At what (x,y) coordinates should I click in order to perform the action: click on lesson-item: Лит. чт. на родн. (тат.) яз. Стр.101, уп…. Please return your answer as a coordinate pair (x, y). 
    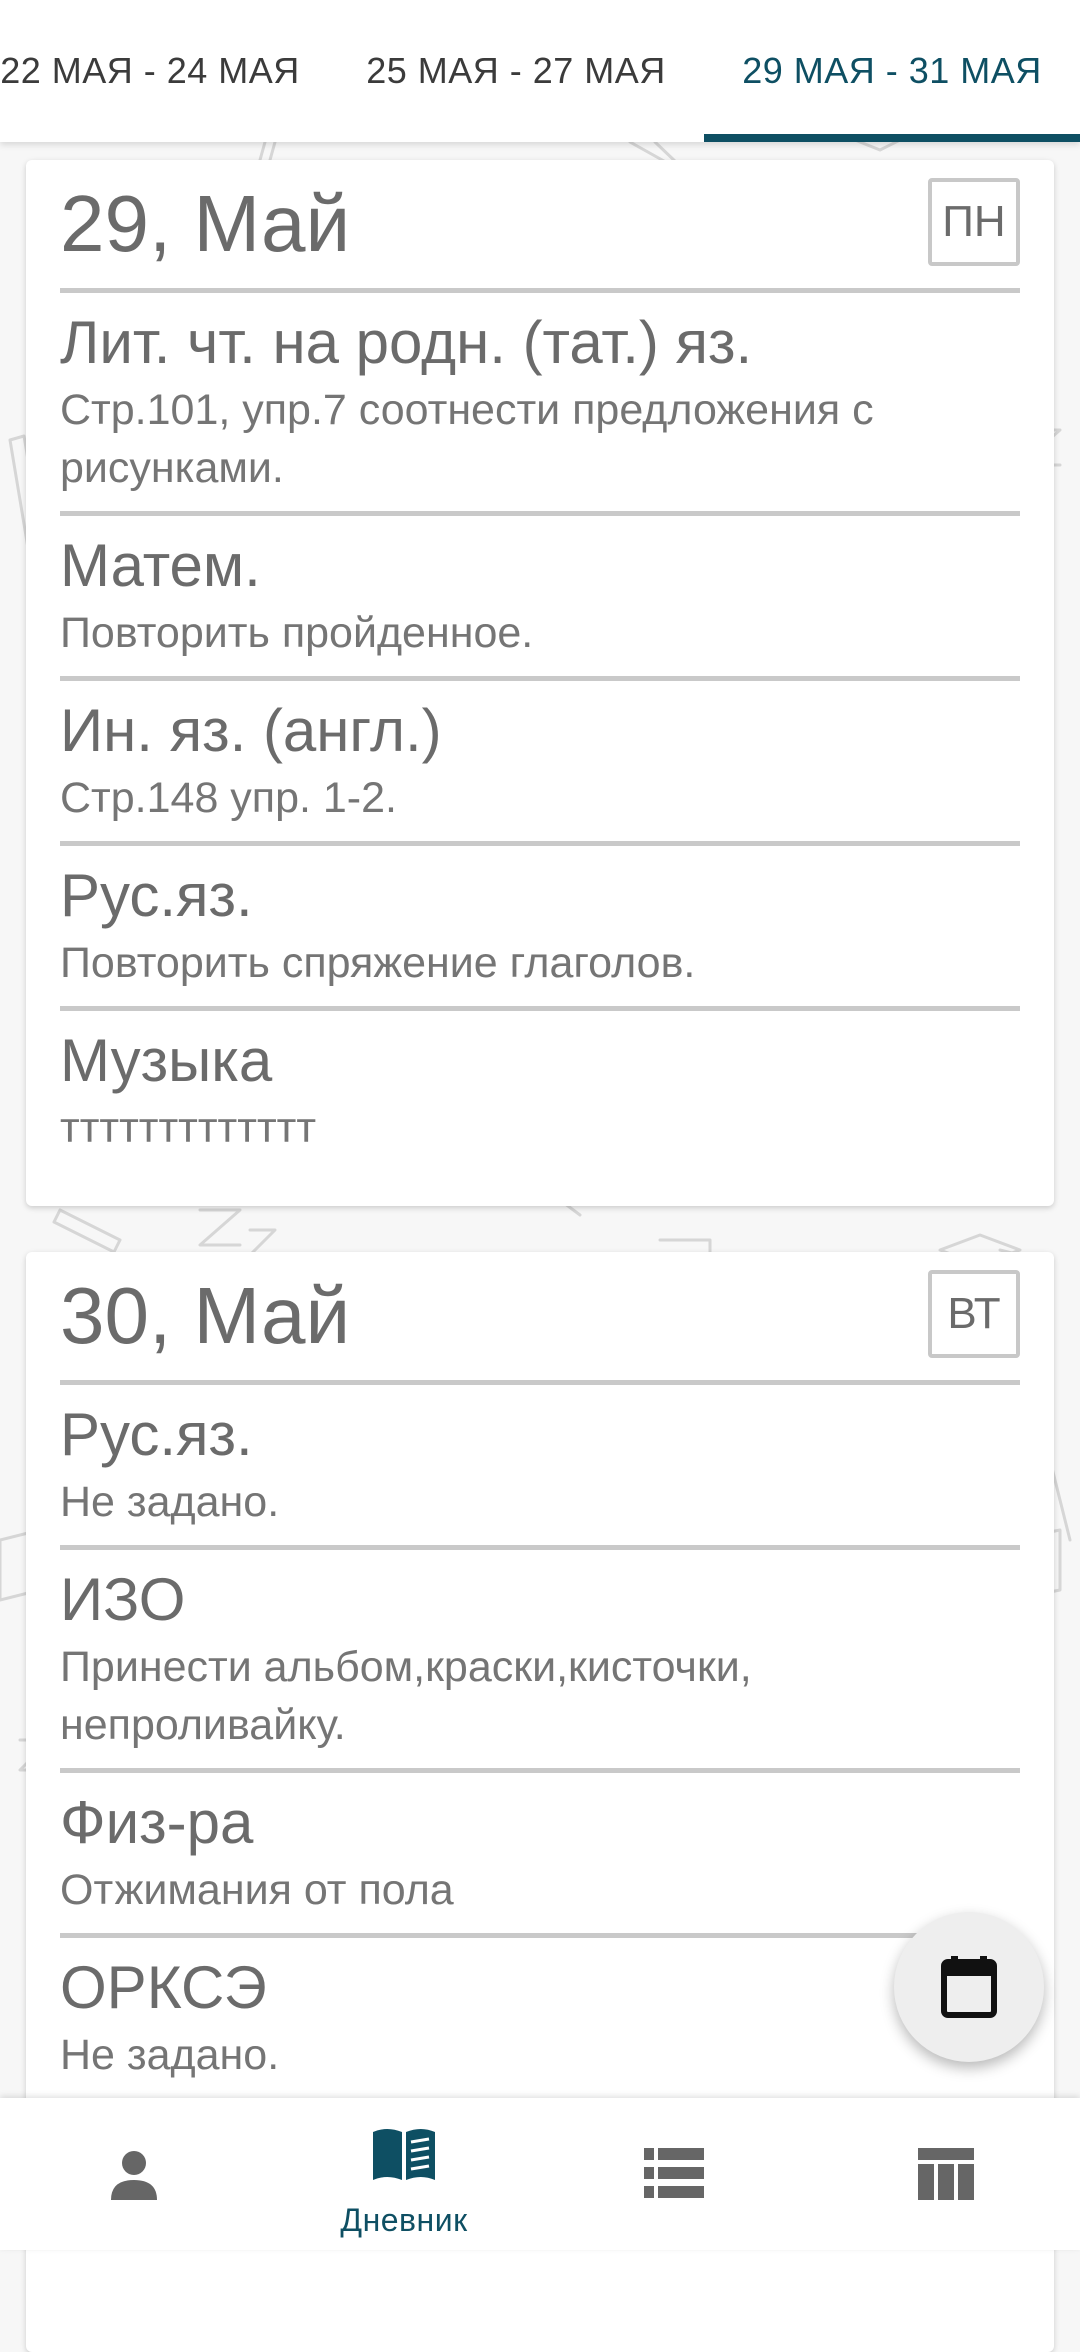
    Looking at the image, I should click on (540, 402).